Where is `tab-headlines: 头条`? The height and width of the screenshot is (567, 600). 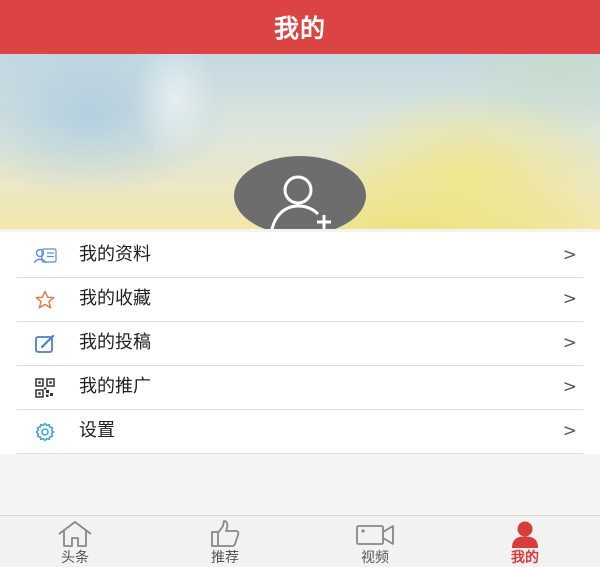 tab-headlines: 头条 is located at coordinates (75, 541).